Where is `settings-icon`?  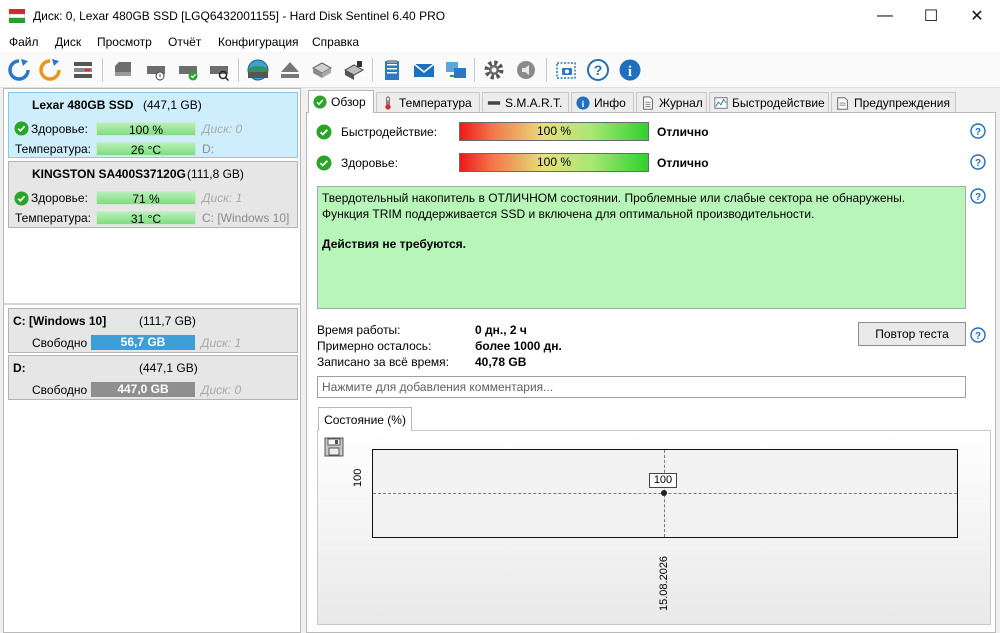
settings-icon is located at coordinates (494, 70).